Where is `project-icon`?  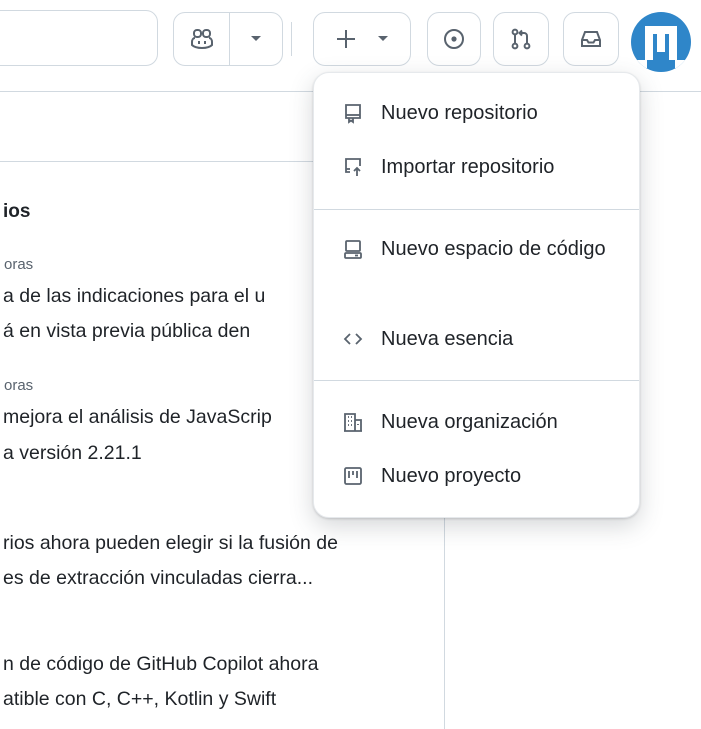 project-icon is located at coordinates (353, 476).